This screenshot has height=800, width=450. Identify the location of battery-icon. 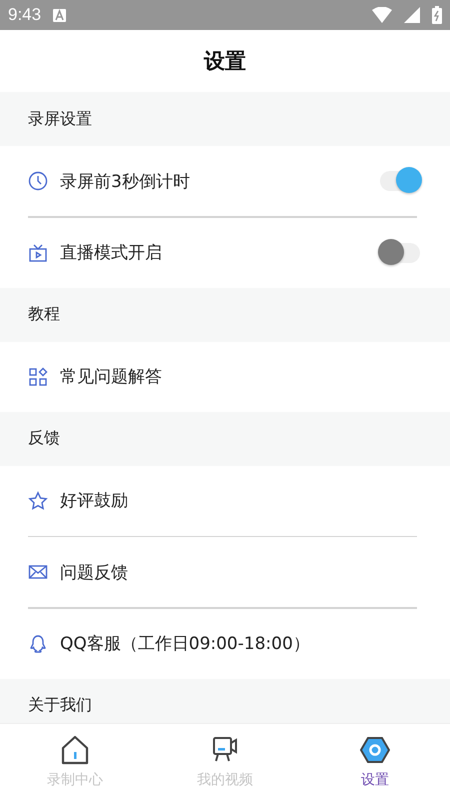
(437, 15).